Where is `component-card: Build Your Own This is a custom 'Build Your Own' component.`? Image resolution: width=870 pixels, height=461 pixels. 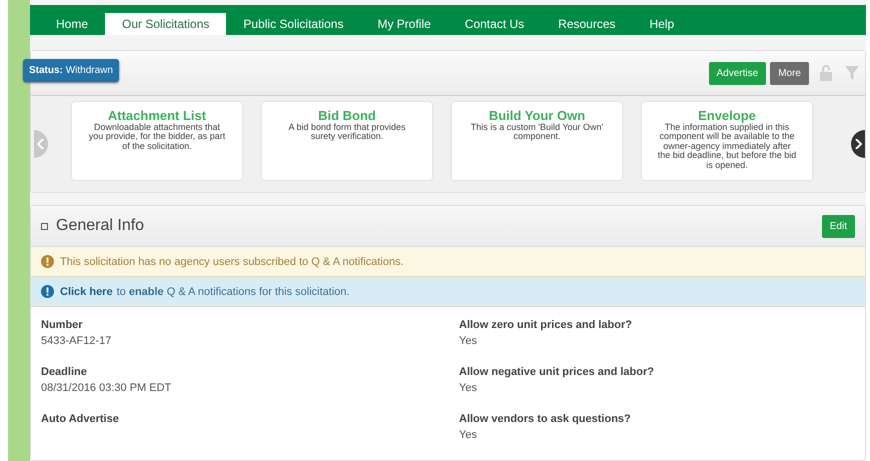
component-card: Build Your Own This is a custom 'Build Your Own' component. is located at coordinates (537, 141).